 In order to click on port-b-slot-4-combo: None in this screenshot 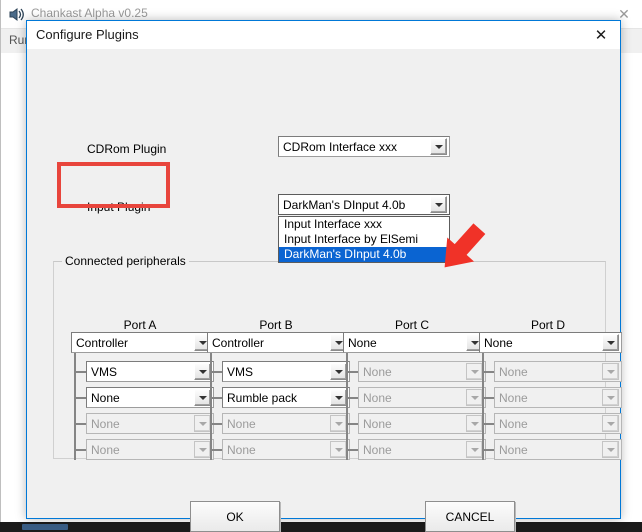, I will do `click(286, 449)`.